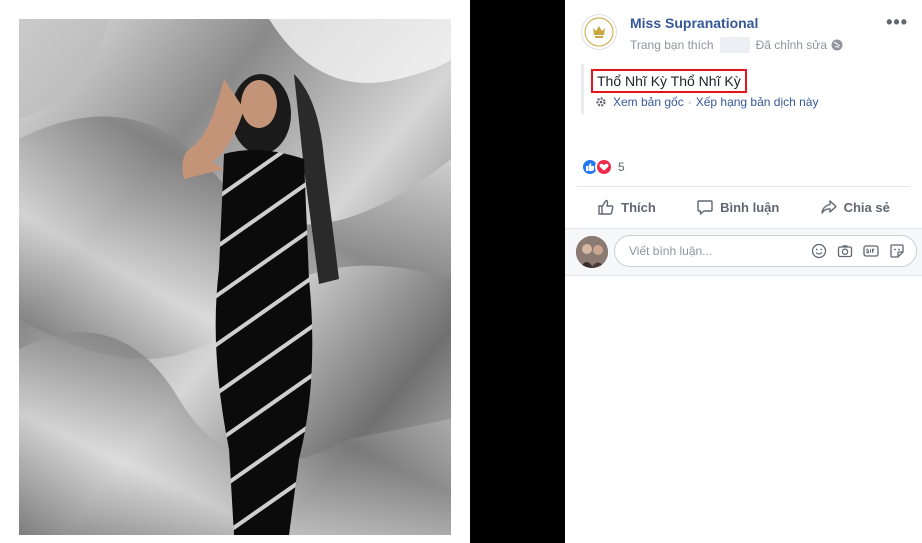  I want to click on comment-label: Bình luận, so click(750, 207).